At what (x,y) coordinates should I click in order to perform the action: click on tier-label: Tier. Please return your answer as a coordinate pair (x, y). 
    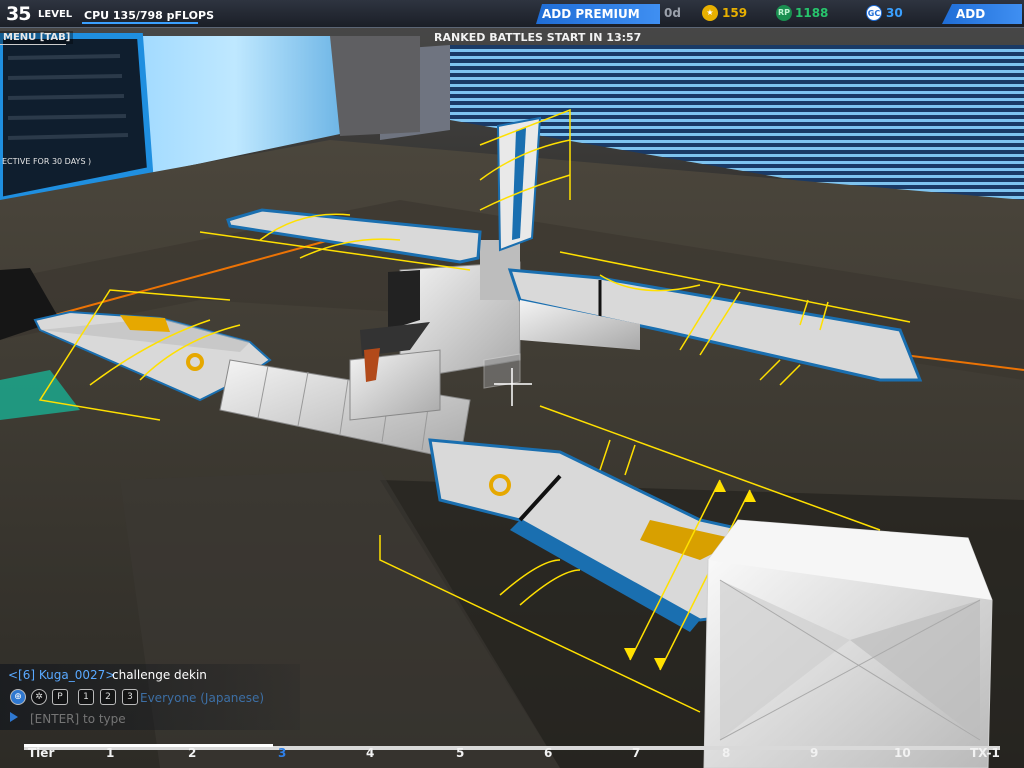
    Looking at the image, I should click on (41, 753).